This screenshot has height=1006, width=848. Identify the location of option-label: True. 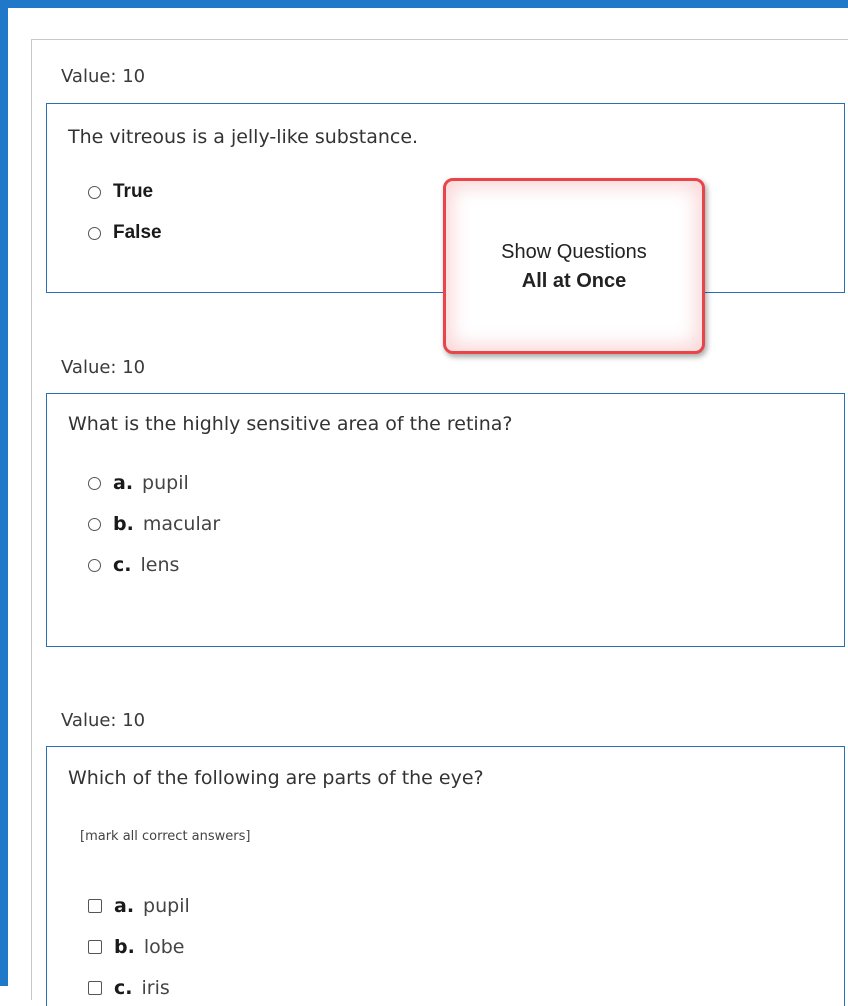
(133, 191).